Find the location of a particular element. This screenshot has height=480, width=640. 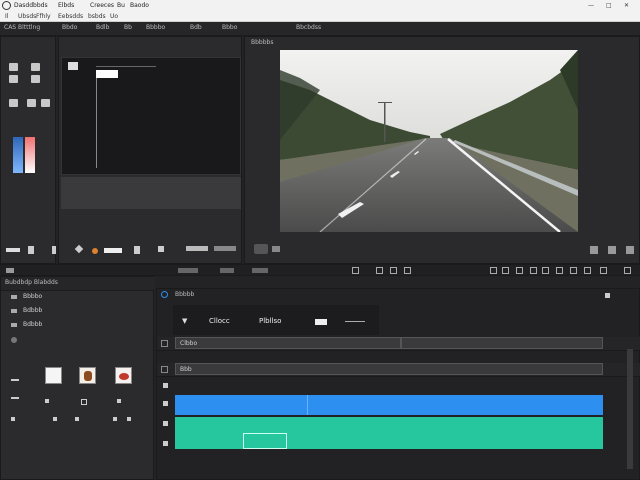

close-button: ✕ is located at coordinates (626, 5).